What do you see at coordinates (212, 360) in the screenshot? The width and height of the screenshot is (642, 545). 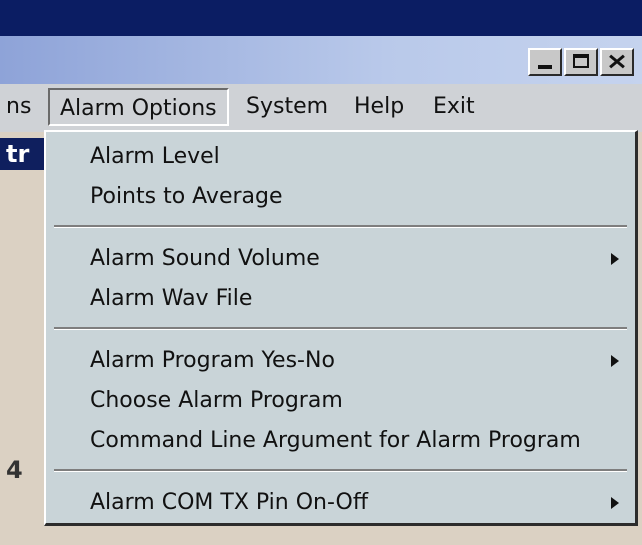 I see `menu-item-label: Alarm Program Yes-No` at bounding box center [212, 360].